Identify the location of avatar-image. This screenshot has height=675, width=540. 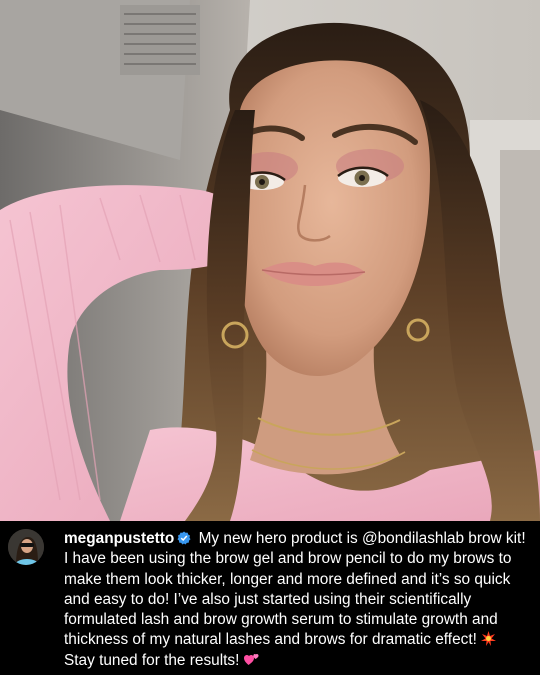
(26, 547).